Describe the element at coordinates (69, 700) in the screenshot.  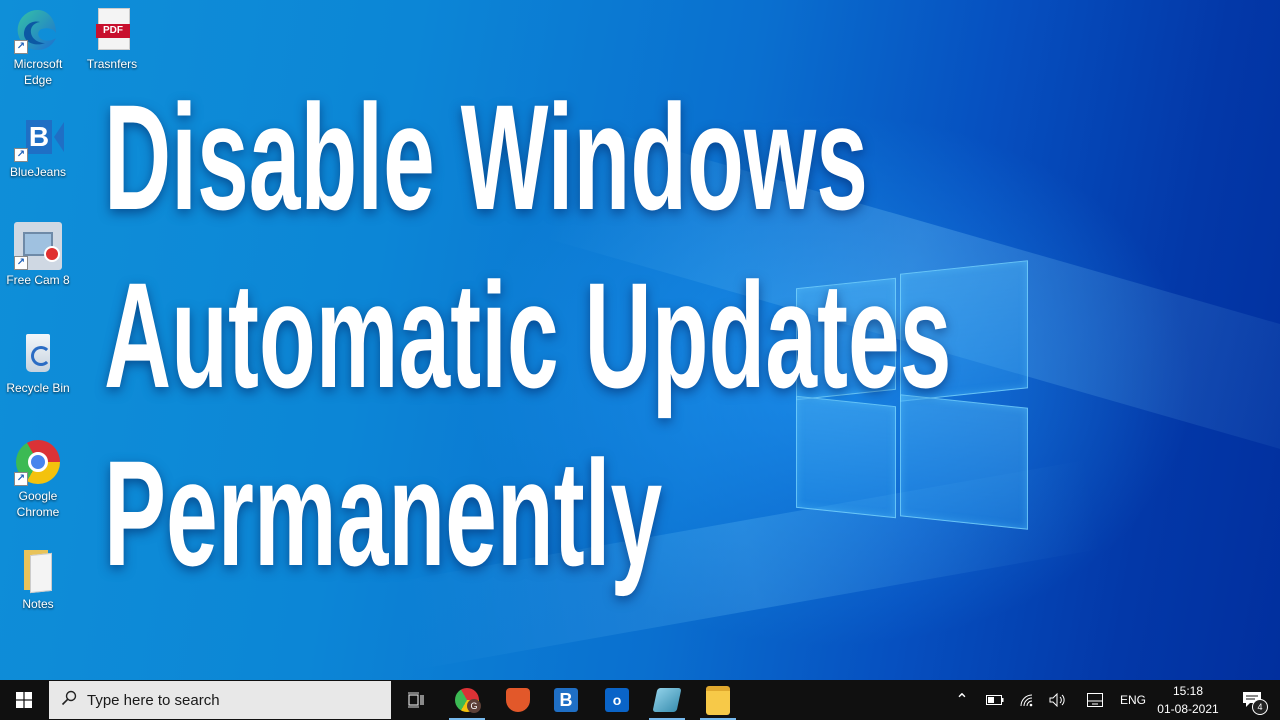
I see `search-icon` at that location.